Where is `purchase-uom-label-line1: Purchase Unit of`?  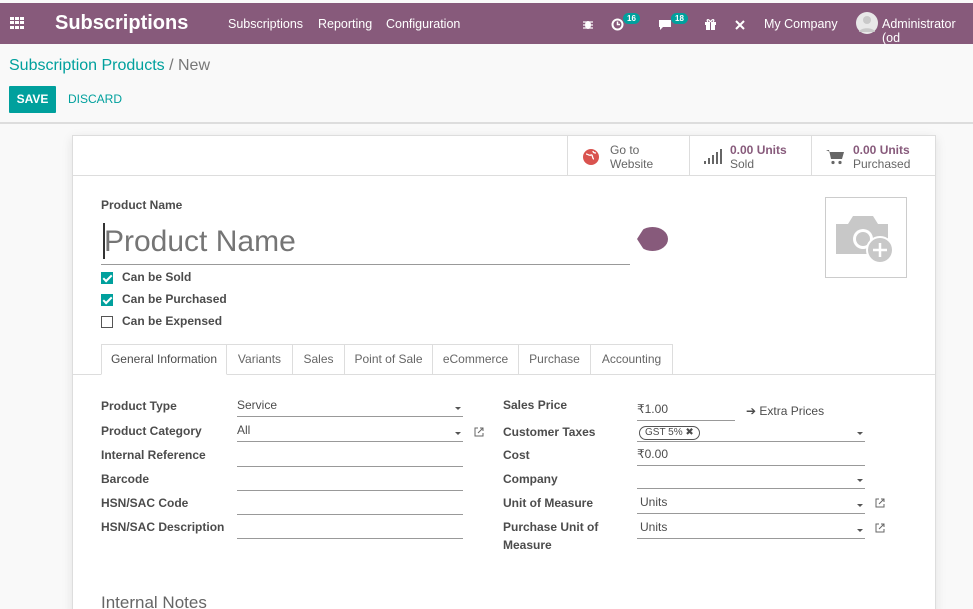
purchase-uom-label-line1: Purchase Unit of is located at coordinates (551, 527).